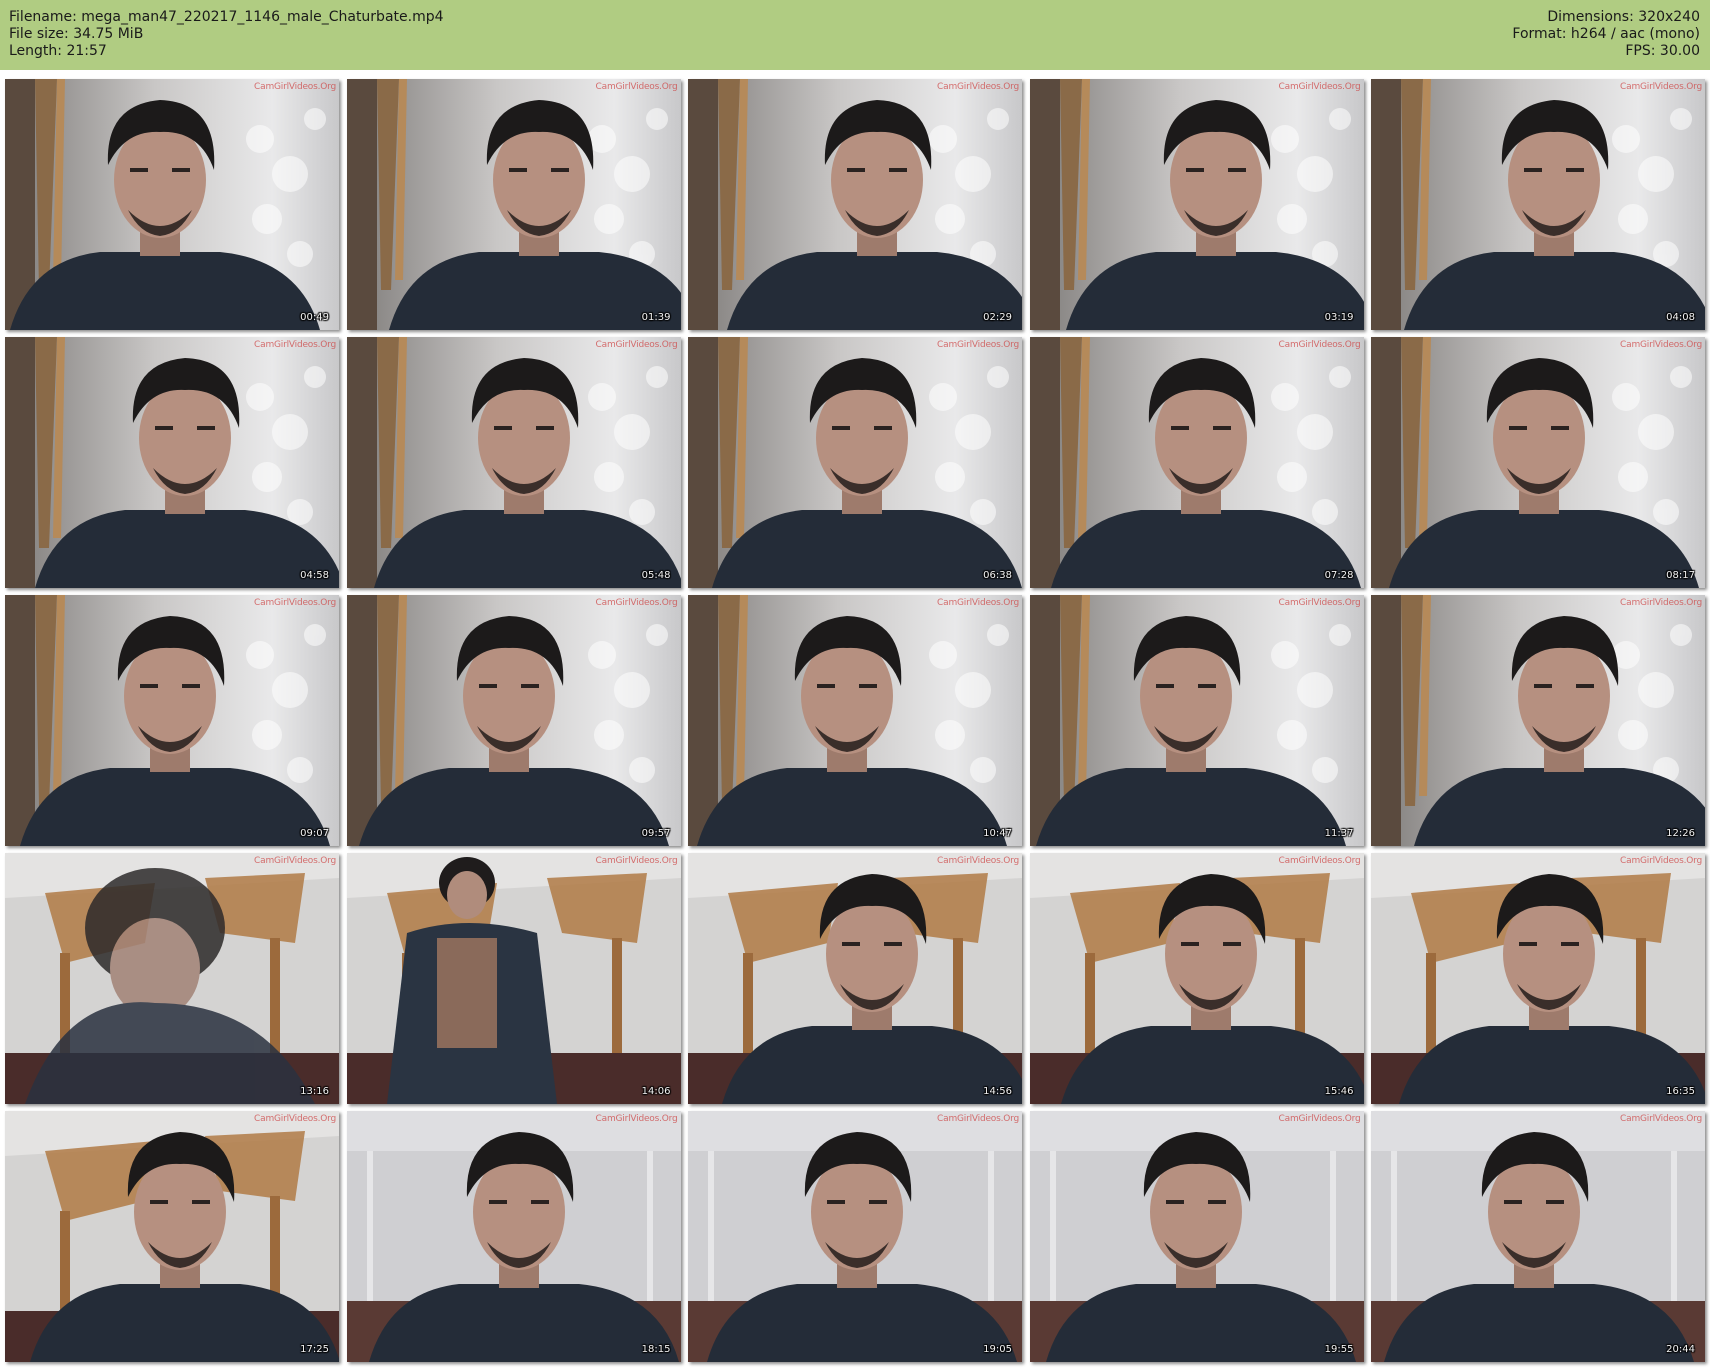 This screenshot has height=1370, width=1710. What do you see at coordinates (314, 575) in the screenshot?
I see `timestamp-label: 04:58` at bounding box center [314, 575].